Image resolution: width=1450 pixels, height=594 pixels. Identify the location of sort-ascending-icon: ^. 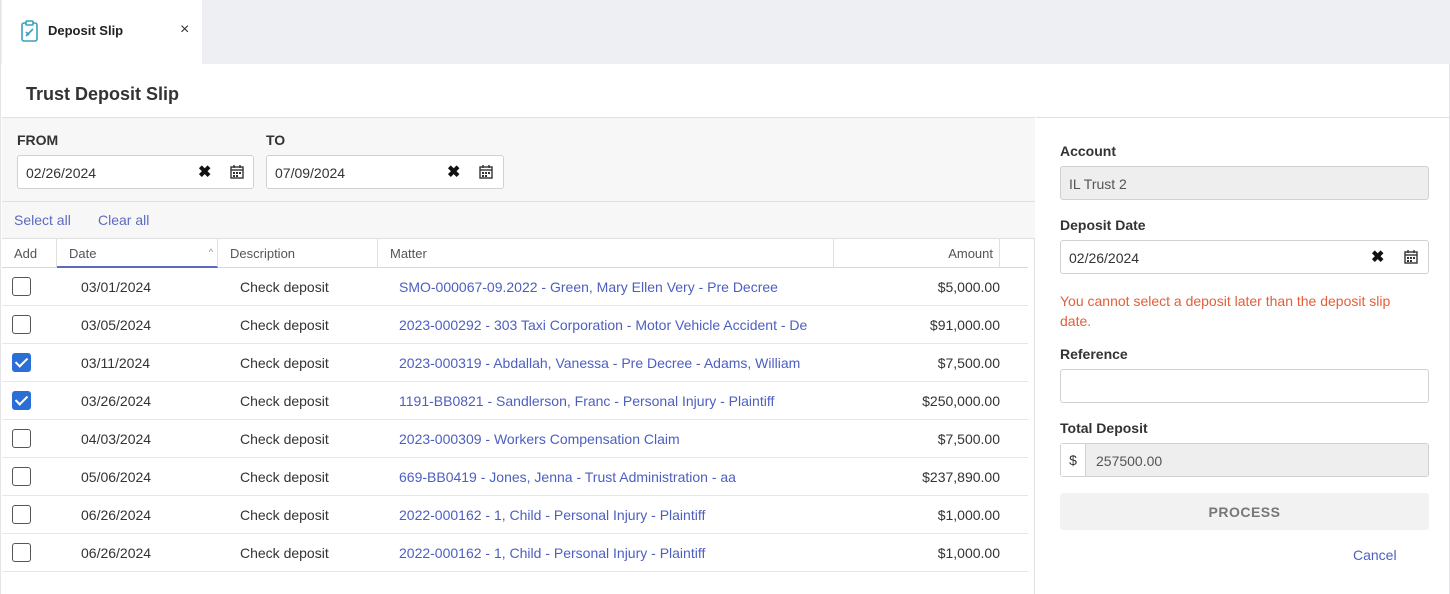
(210, 252).